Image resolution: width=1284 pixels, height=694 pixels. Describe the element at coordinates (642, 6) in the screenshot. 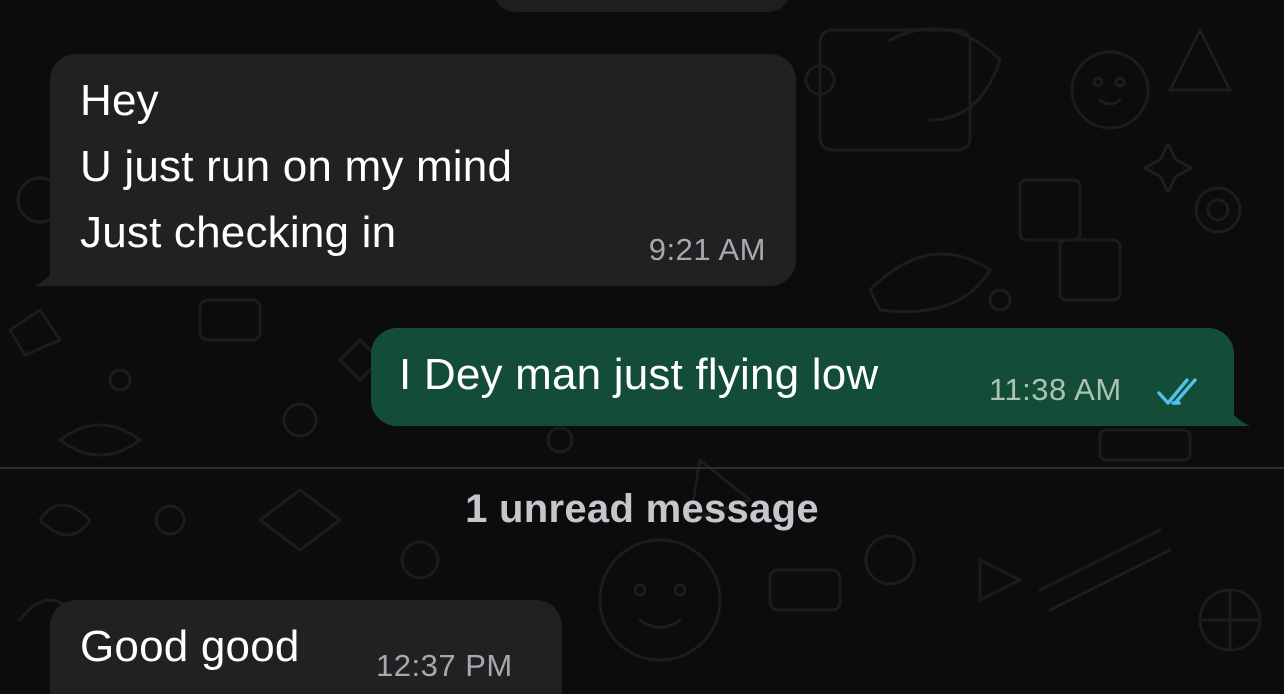

I see `previous-message-bubble` at that location.